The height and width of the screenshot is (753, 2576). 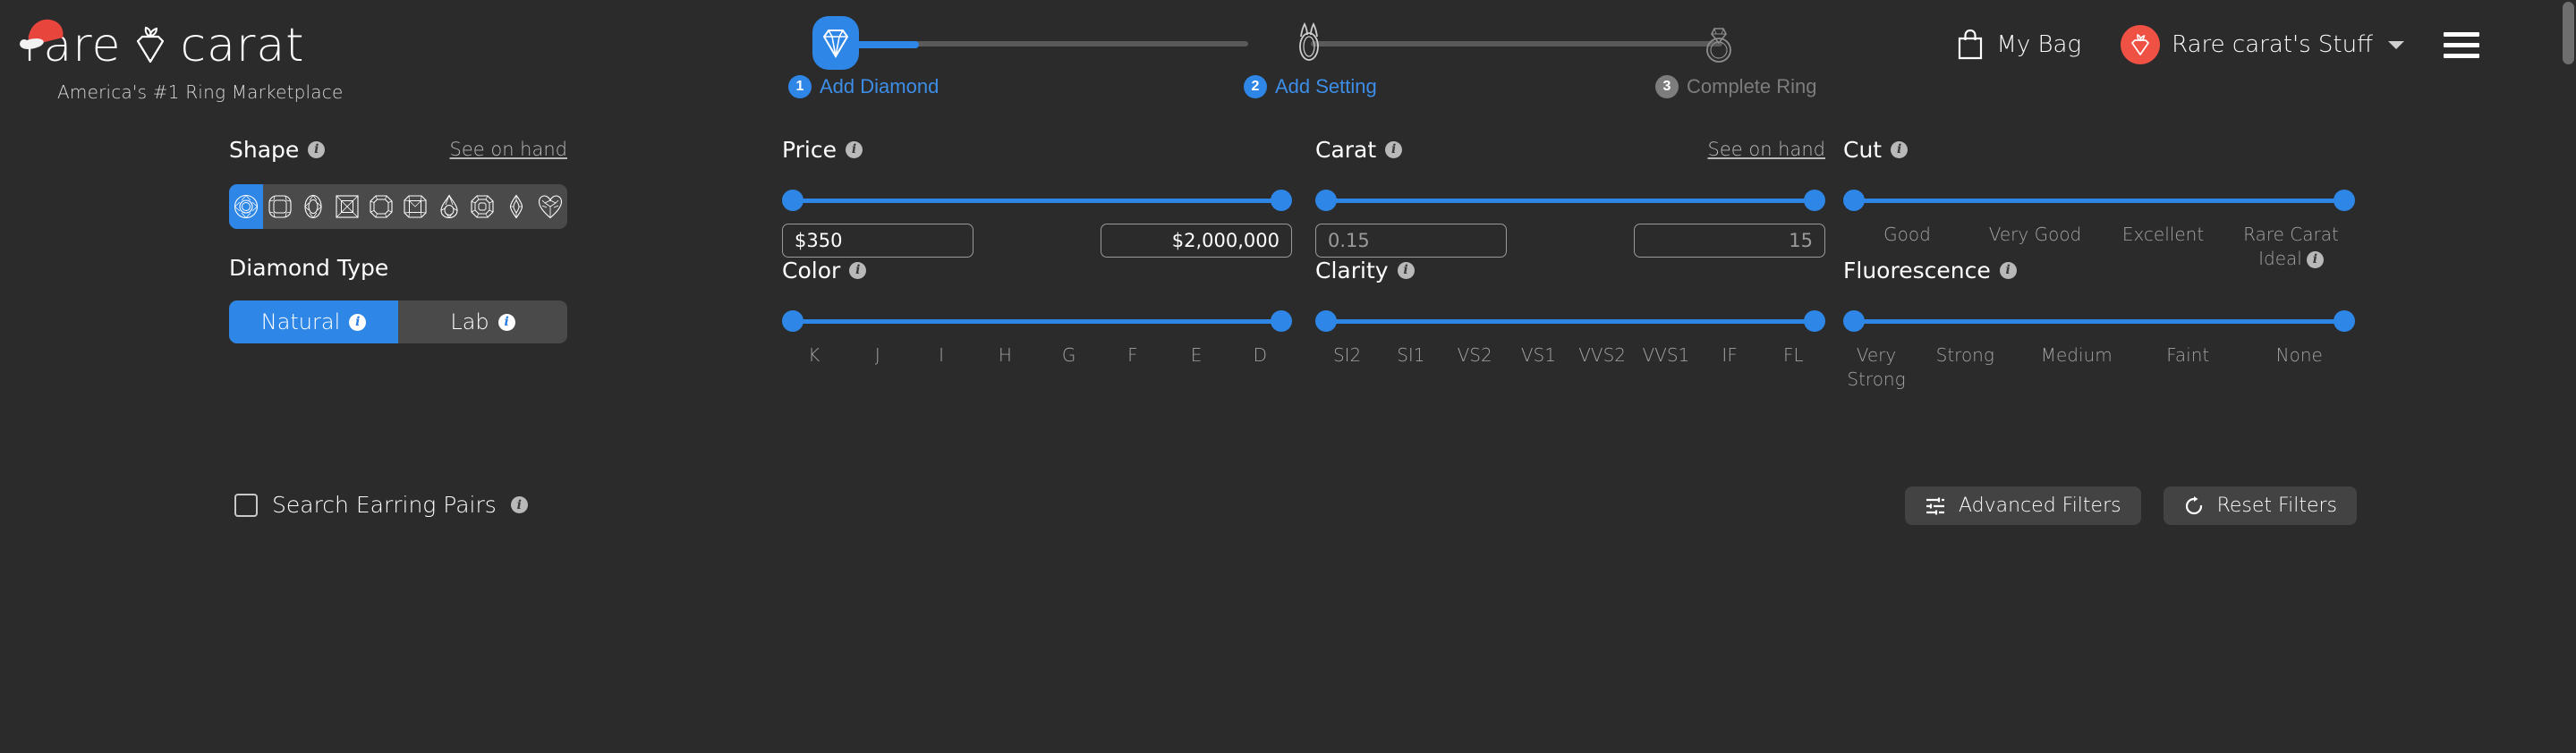 I want to click on color-tick: F, so click(x=1132, y=355).